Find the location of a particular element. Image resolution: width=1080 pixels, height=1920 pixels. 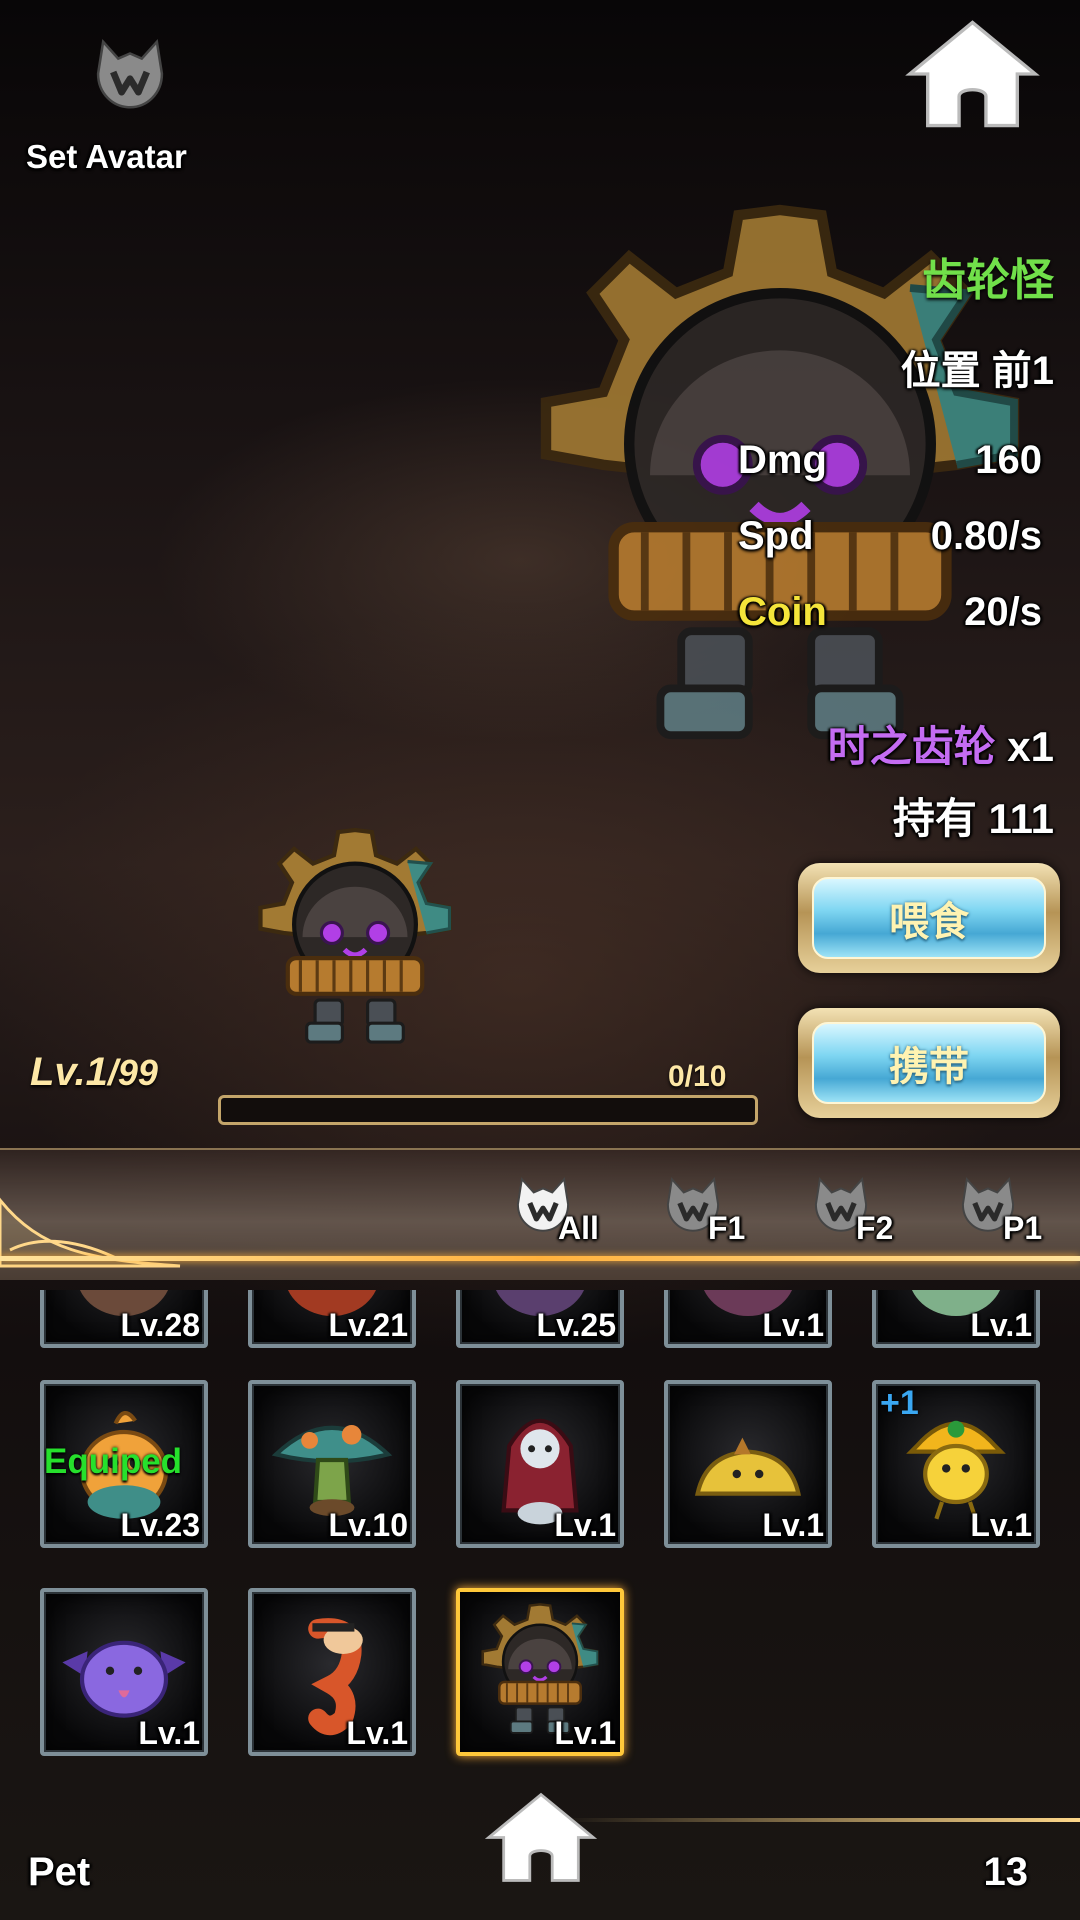

feed-item-qty: x1 is located at coordinates (1030, 746).